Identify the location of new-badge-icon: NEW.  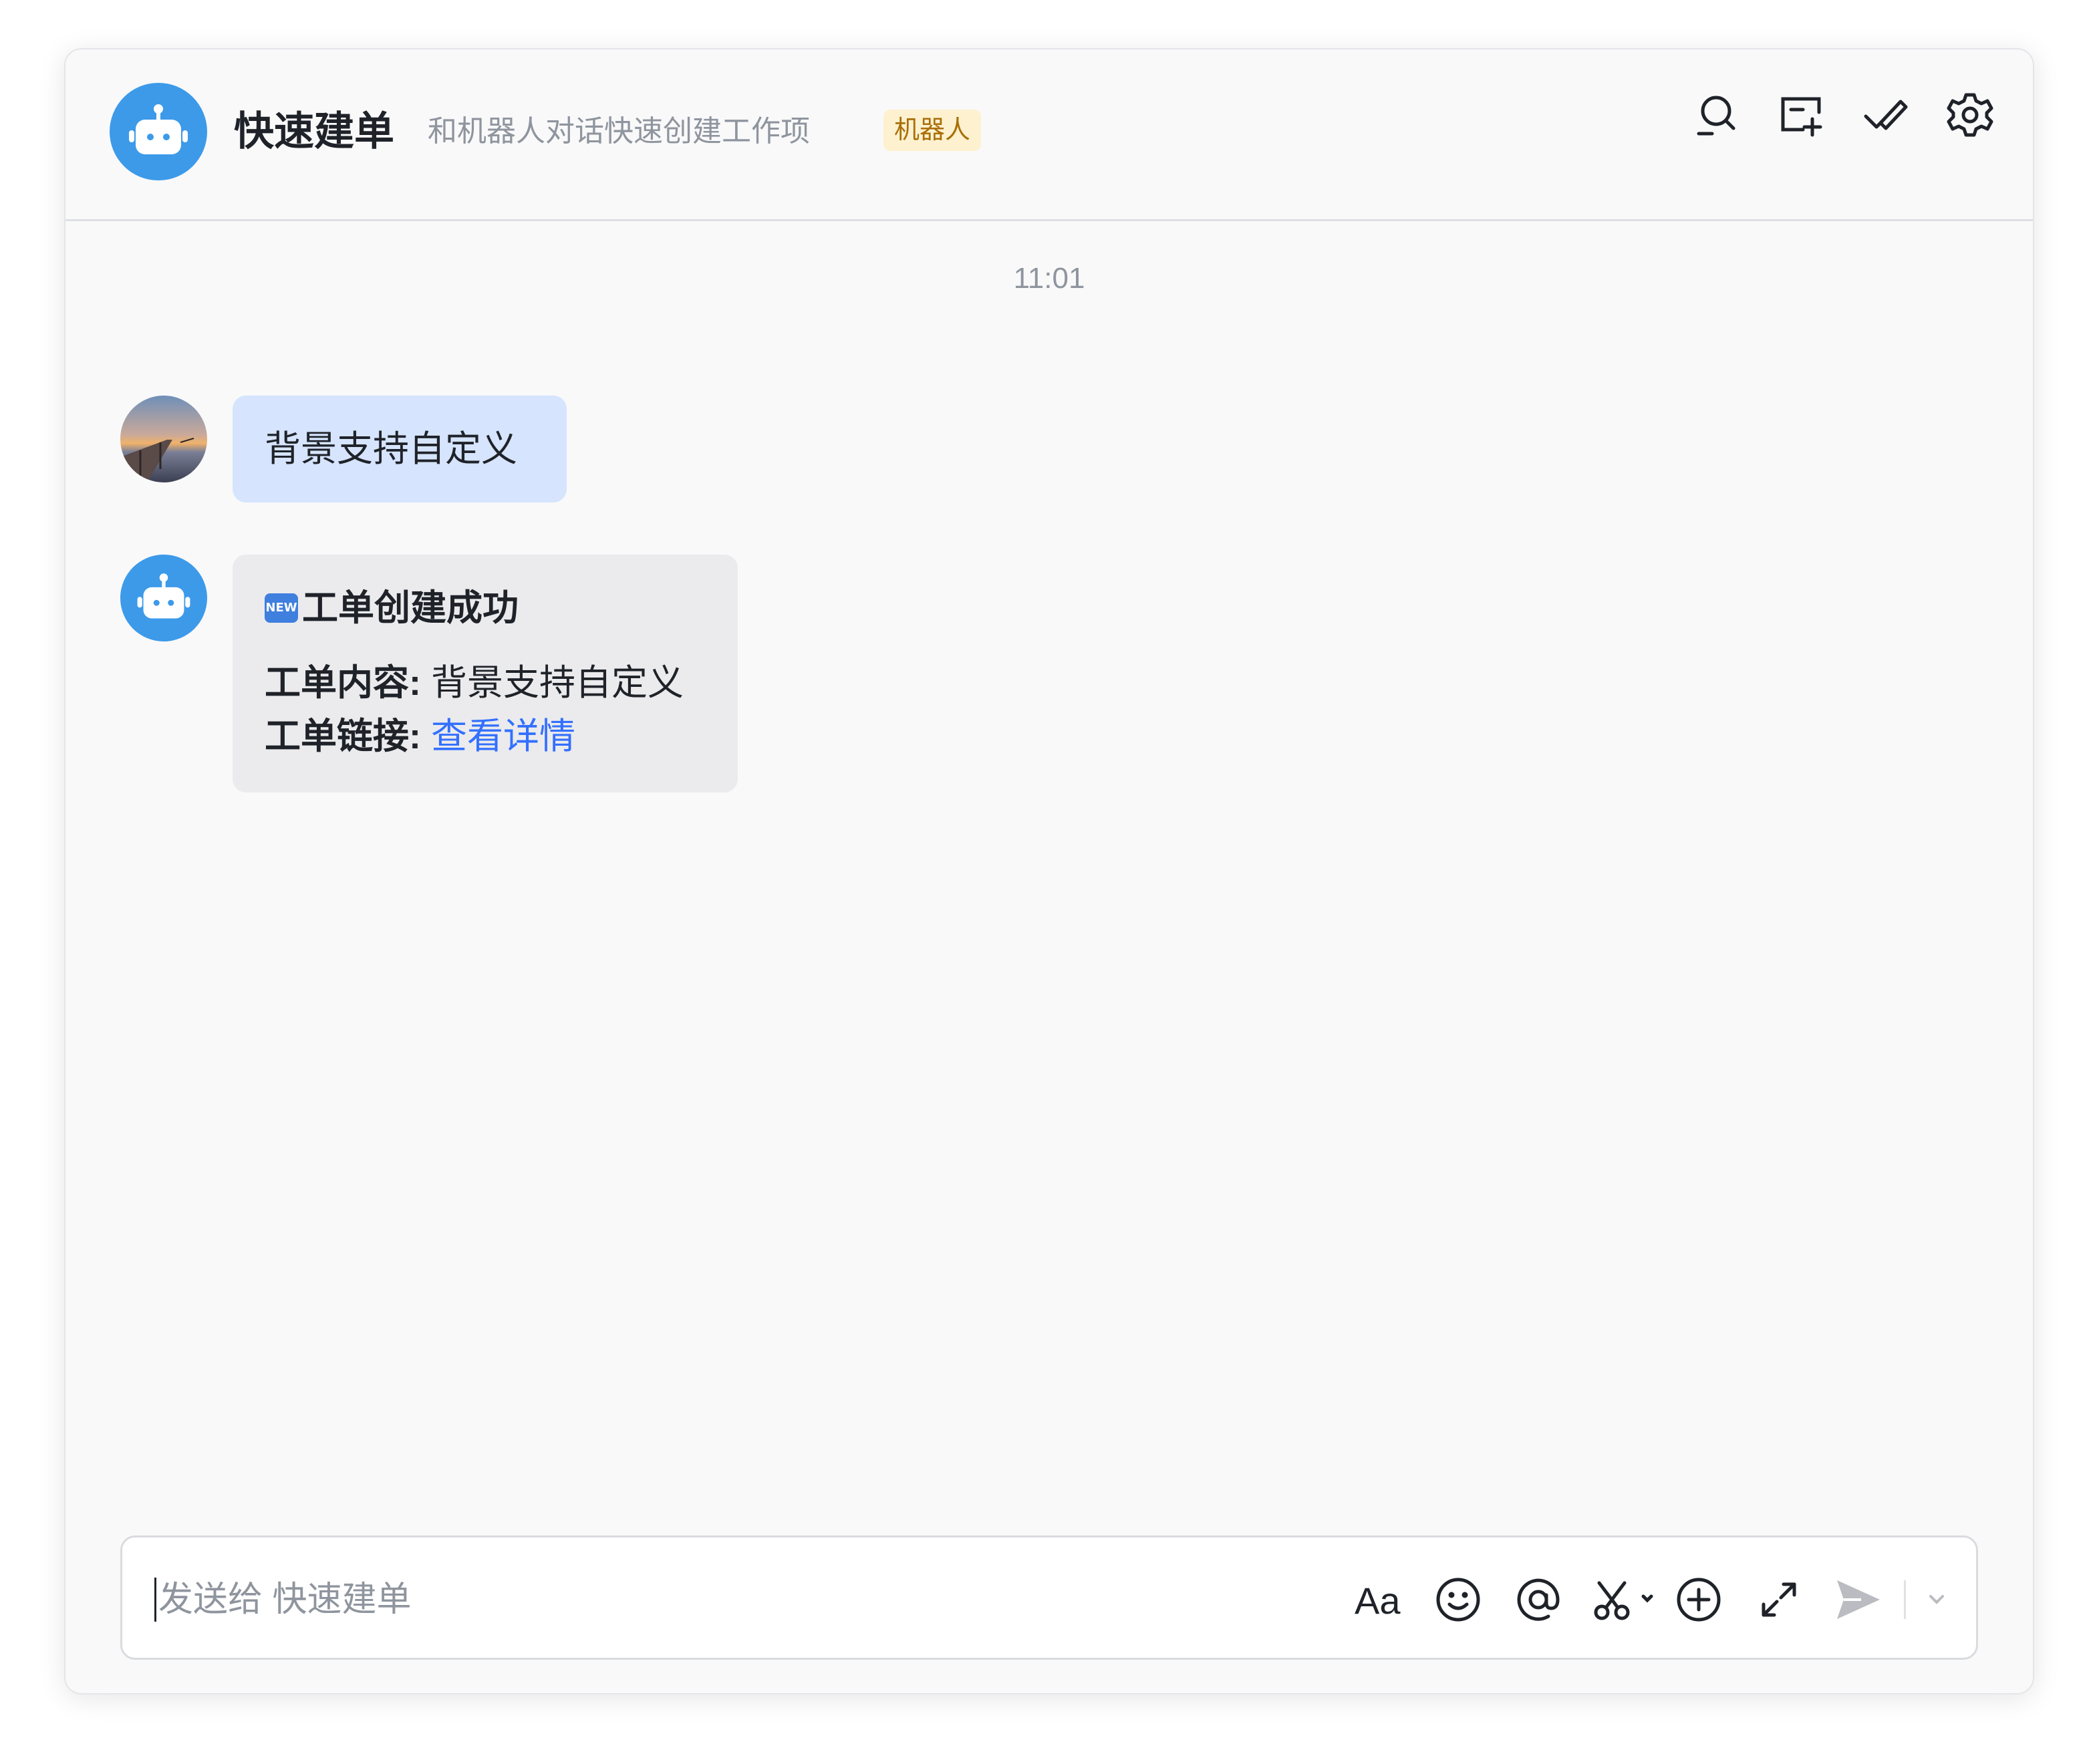
(281, 608).